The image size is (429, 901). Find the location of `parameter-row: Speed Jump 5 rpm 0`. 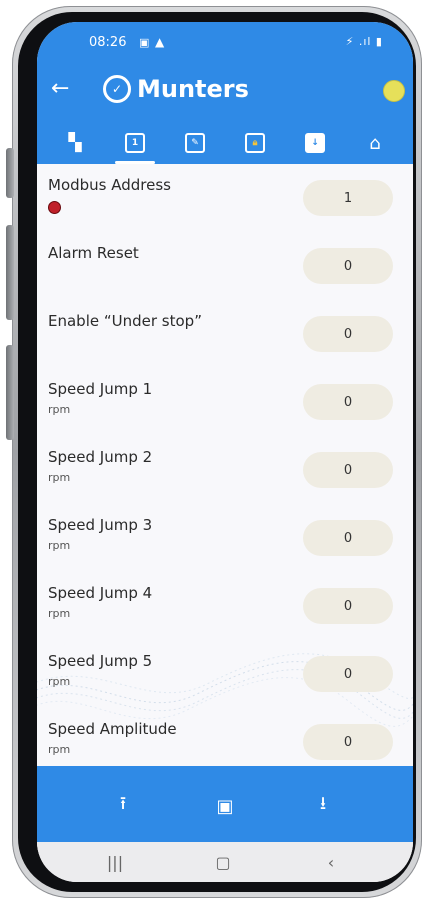

parameter-row: Speed Jump 5 rpm 0 is located at coordinates (225, 674).